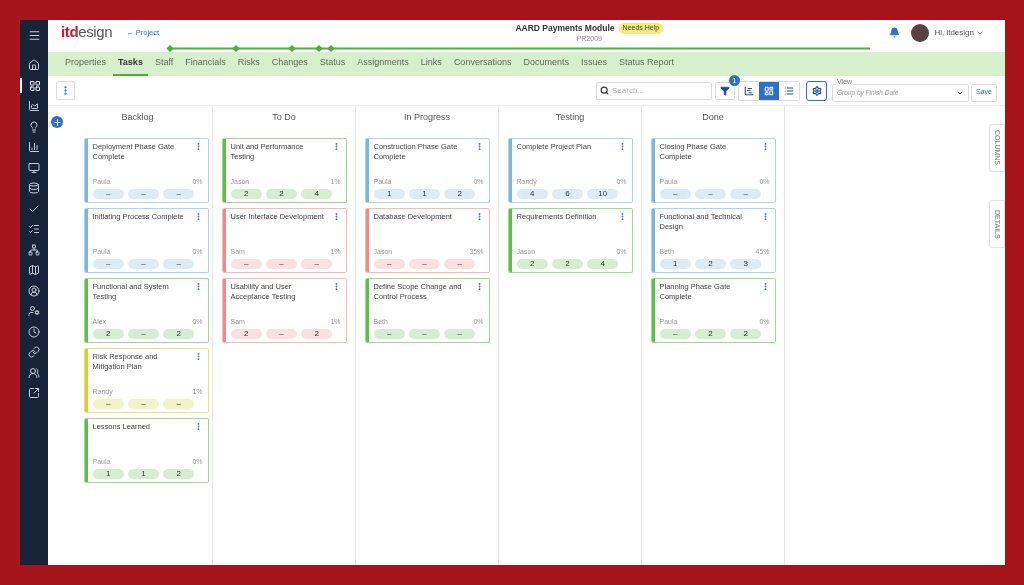  Describe the element at coordinates (920, 32) in the screenshot. I see `avatar` at that location.